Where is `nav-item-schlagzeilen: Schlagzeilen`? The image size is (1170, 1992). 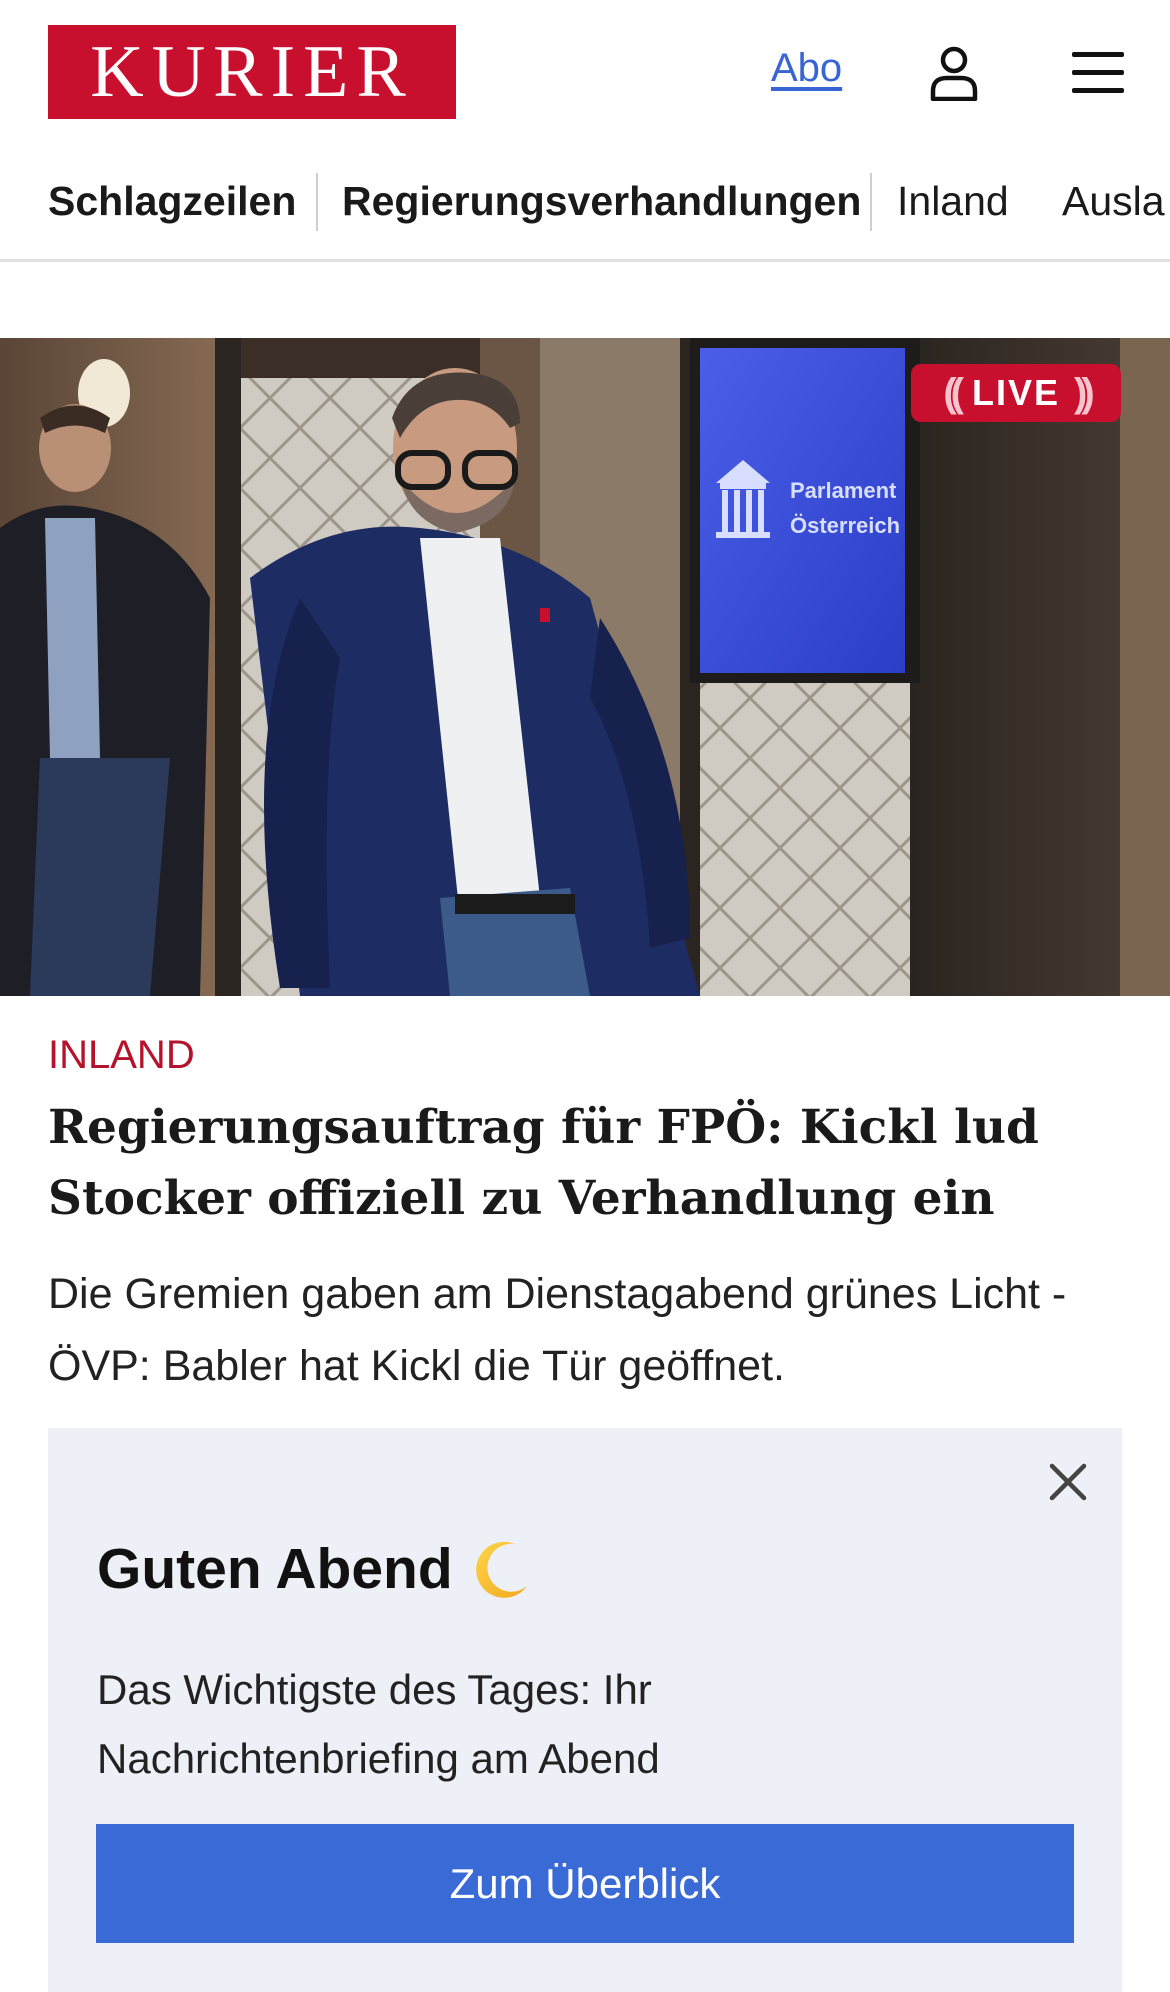
nav-item-schlagzeilen: Schlagzeilen is located at coordinates (172, 201).